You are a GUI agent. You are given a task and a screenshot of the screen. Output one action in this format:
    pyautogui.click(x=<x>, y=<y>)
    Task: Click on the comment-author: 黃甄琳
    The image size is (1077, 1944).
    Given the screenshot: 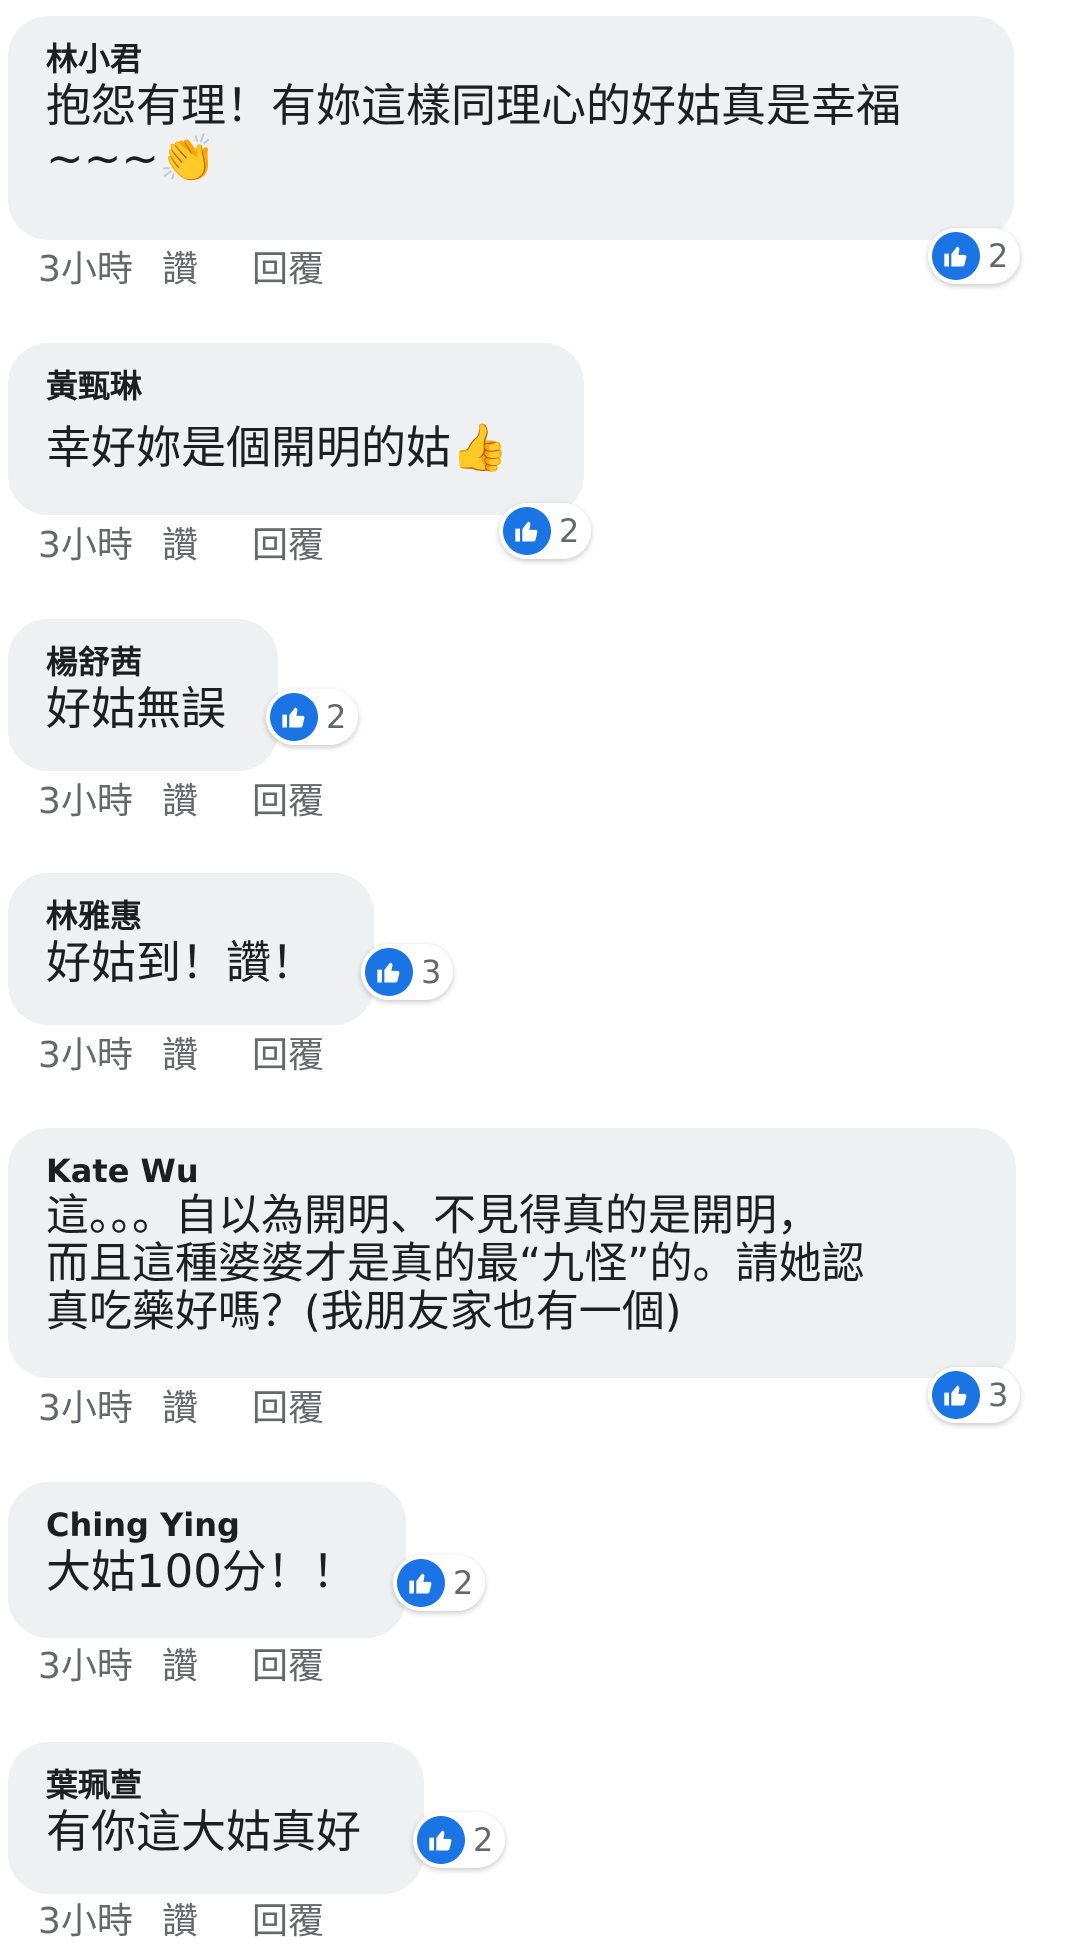 What is the action you would take?
    pyautogui.click(x=298, y=386)
    